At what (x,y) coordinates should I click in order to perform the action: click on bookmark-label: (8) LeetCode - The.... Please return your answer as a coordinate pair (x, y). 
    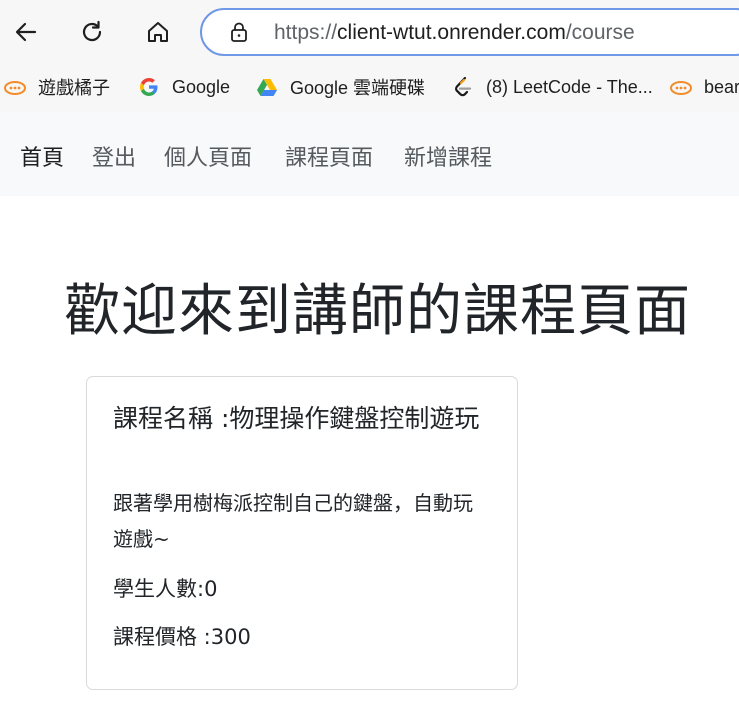
    Looking at the image, I should click on (569, 86).